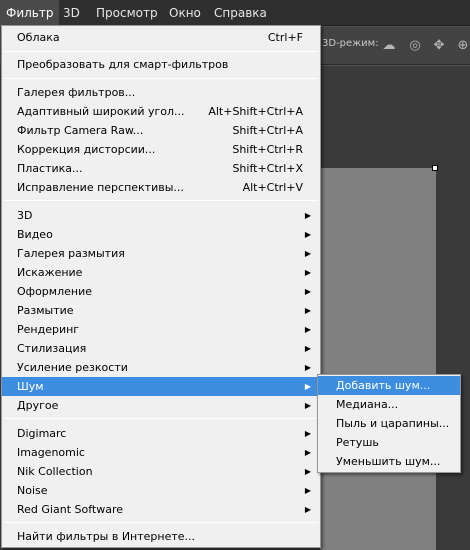 This screenshot has width=470, height=550. Describe the element at coordinates (161, 433) in the screenshot. I see `menu-item-digimarc: Digimarc ▶` at that location.